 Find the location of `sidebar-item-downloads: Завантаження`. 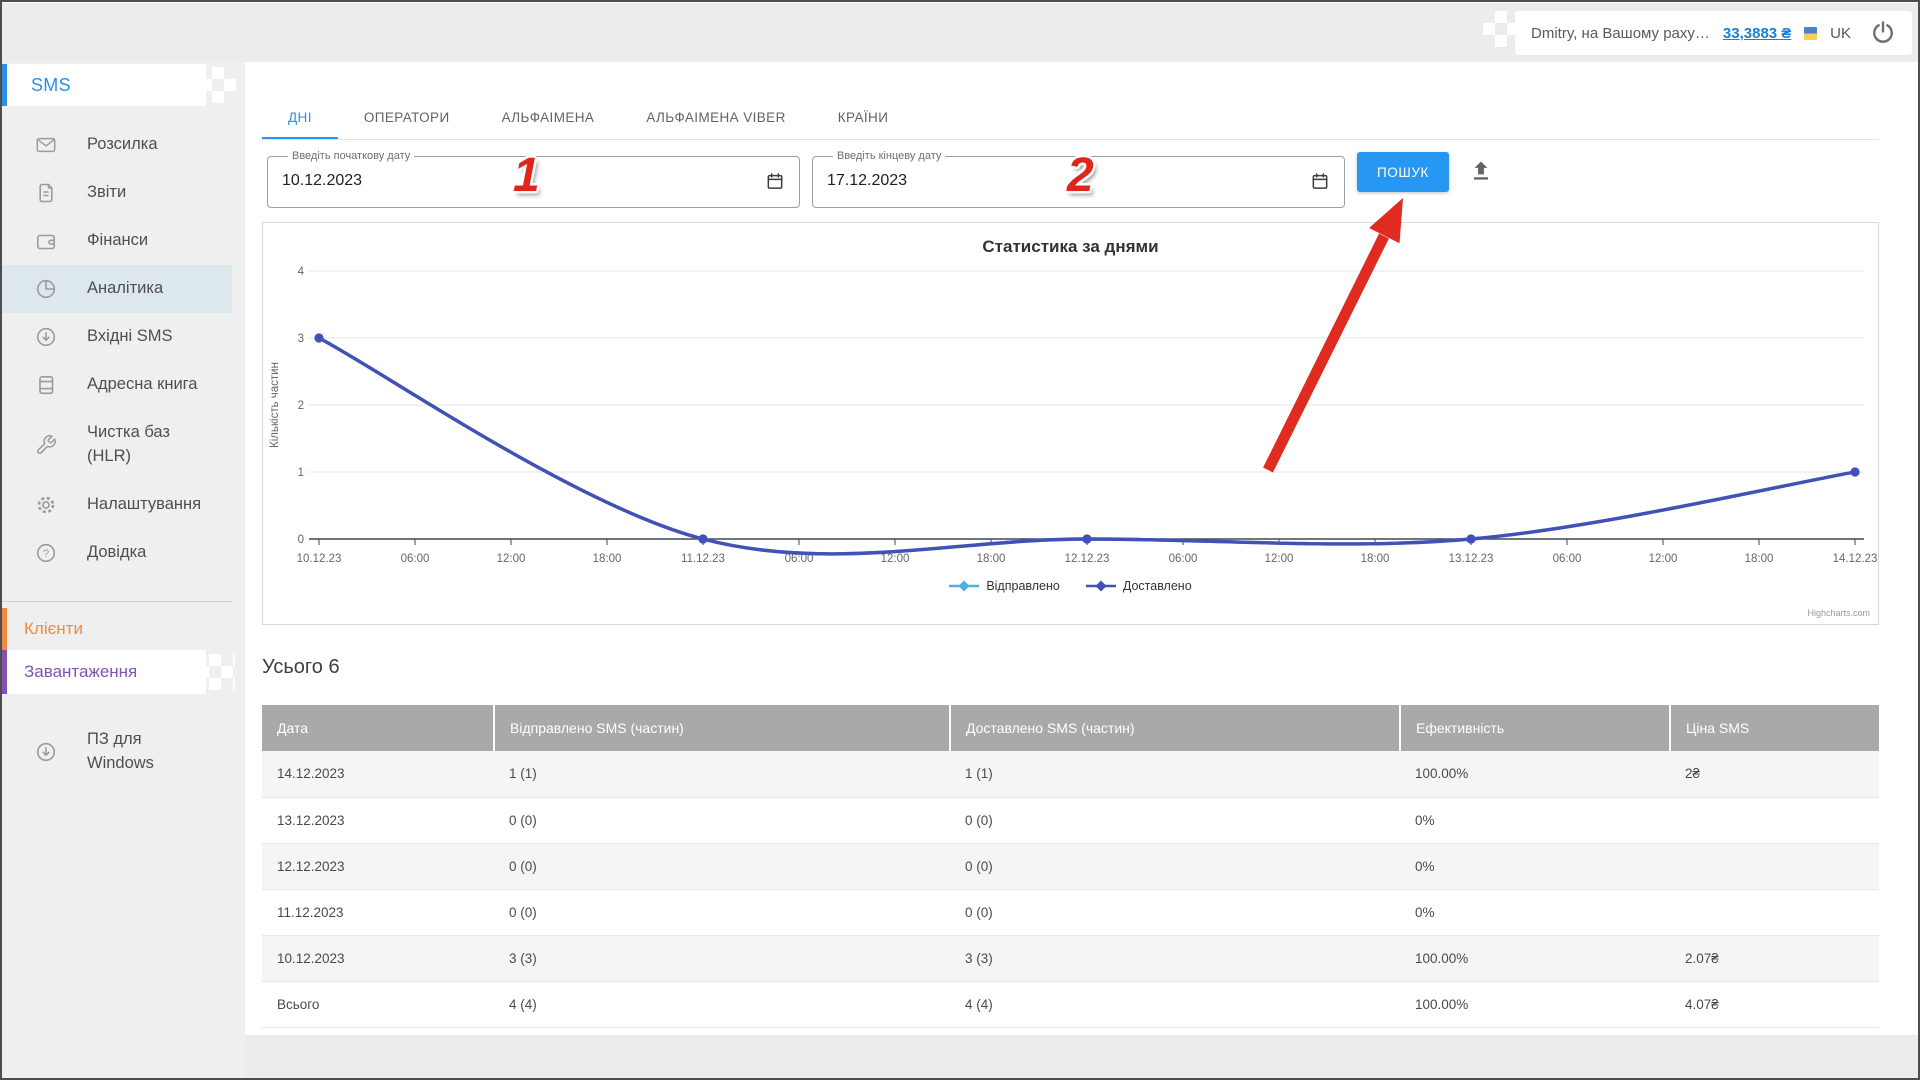

sidebar-item-downloads: Завантаження is located at coordinates (117, 672).